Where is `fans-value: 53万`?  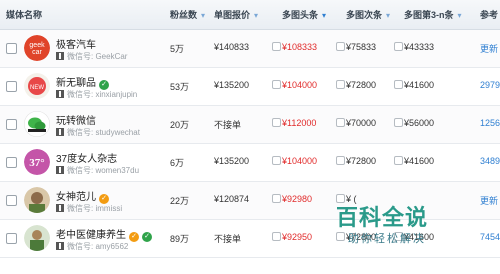 fans-value: 53万 is located at coordinates (180, 87).